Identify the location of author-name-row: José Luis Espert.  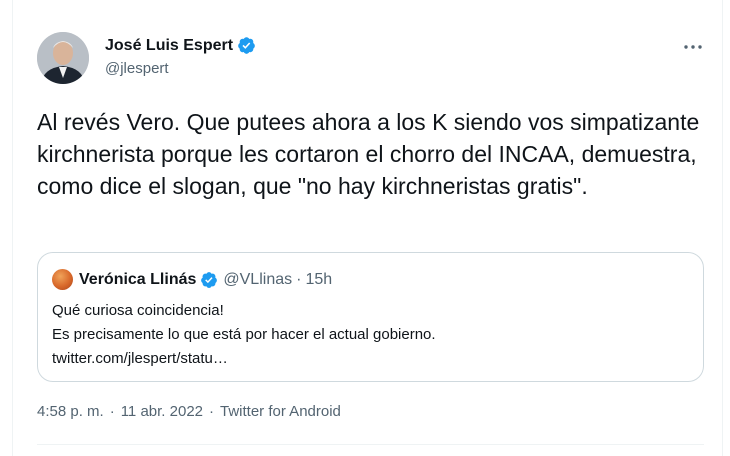
(180, 45).